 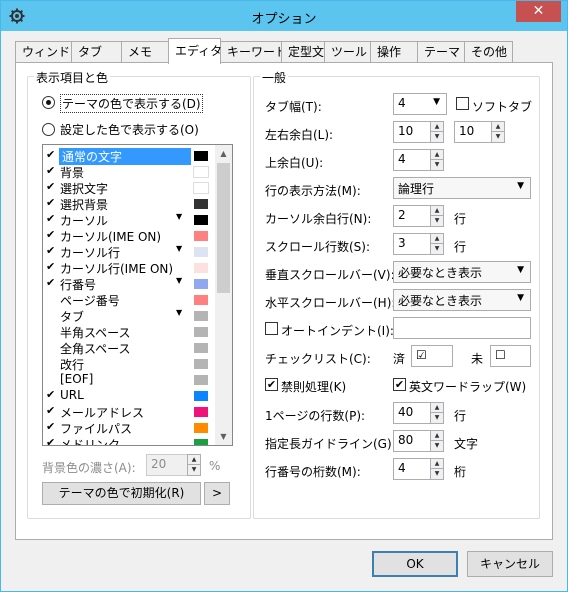 I want to click on scroll-up-icon: ▲, so click(x=223, y=153).